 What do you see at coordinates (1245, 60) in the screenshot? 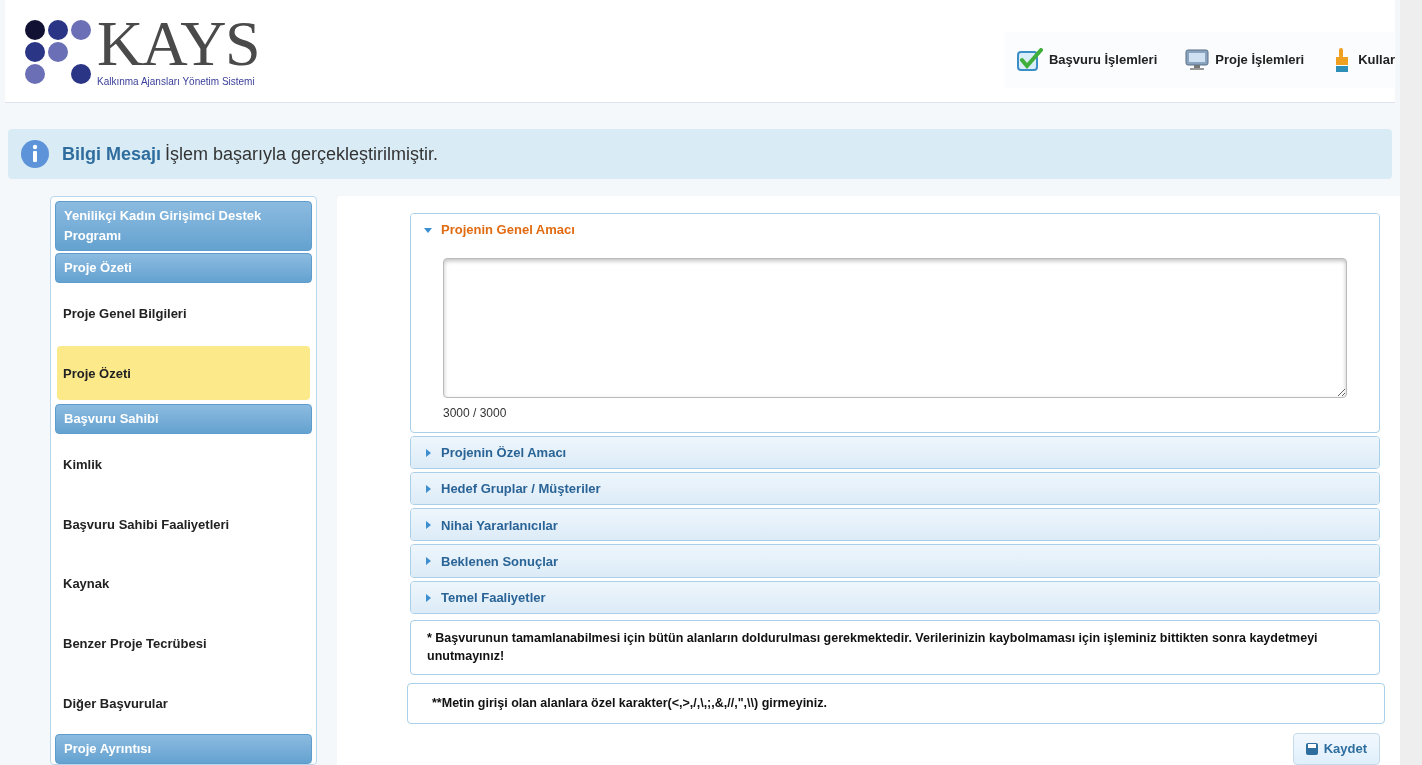
I see `top-menu-link: Proje İşlemleri` at bounding box center [1245, 60].